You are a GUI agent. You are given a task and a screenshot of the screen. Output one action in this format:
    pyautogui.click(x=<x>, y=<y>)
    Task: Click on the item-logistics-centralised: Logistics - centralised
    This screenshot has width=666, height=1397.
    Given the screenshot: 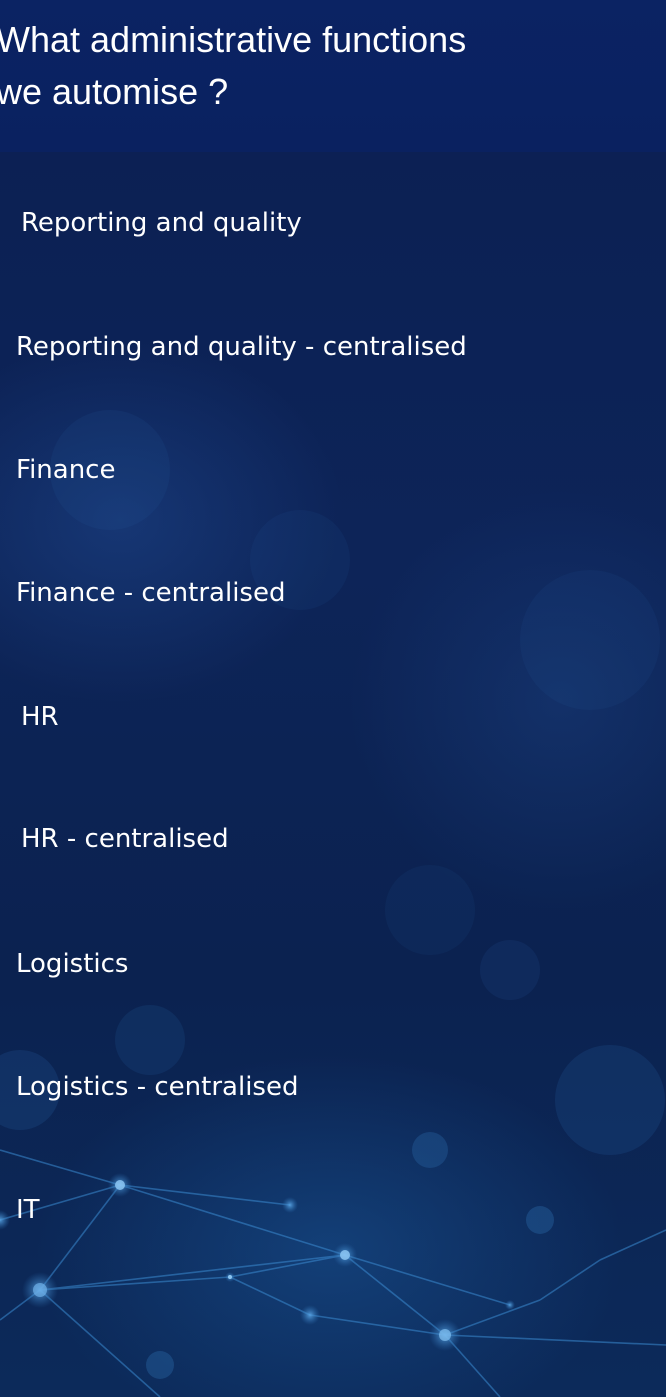 What is the action you would take?
    pyautogui.click(x=157, y=1087)
    